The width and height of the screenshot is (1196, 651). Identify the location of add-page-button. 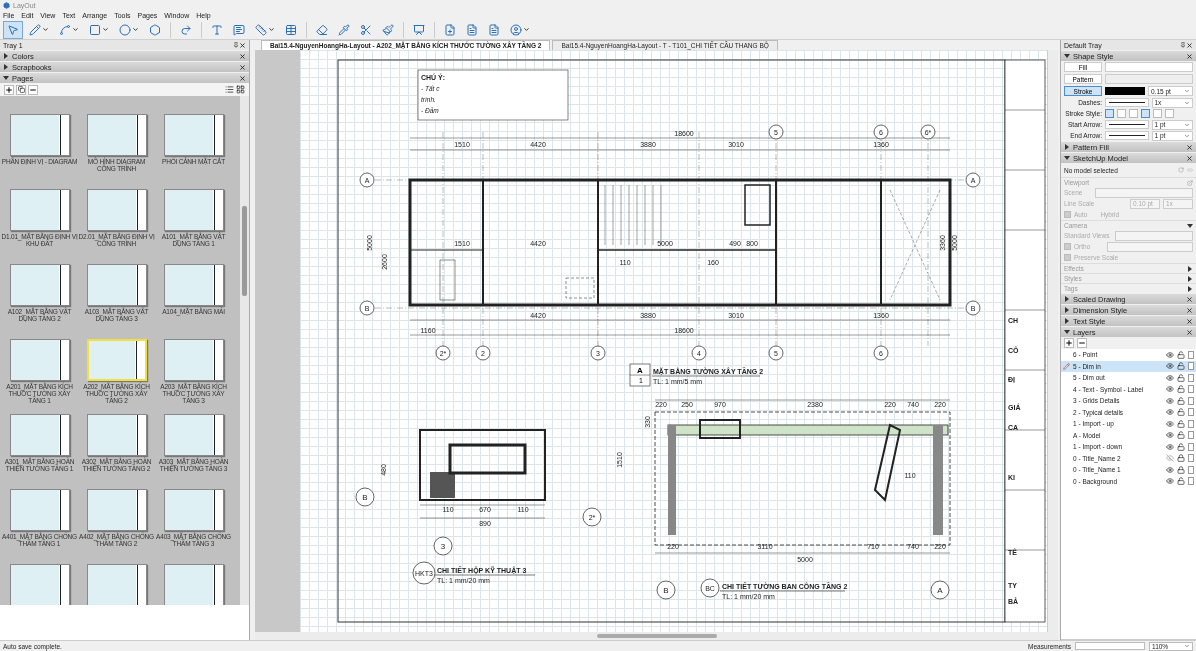
(9, 89).